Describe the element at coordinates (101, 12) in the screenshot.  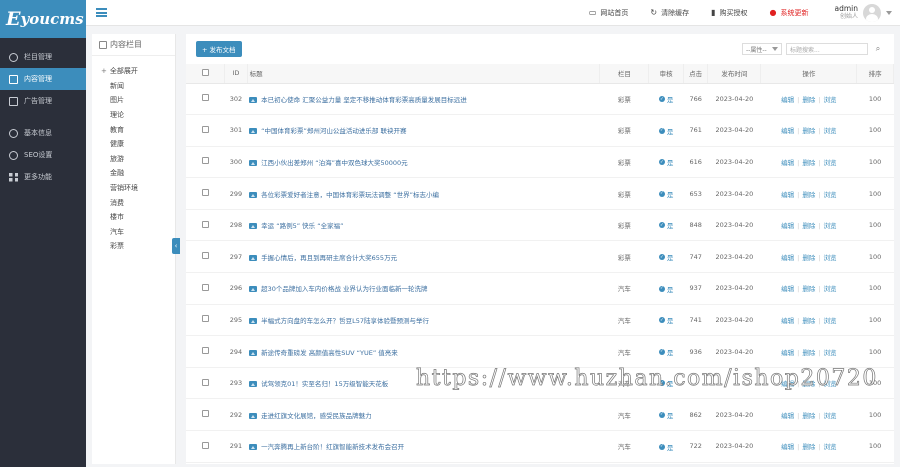
I see `menu-toggle-icon` at that location.